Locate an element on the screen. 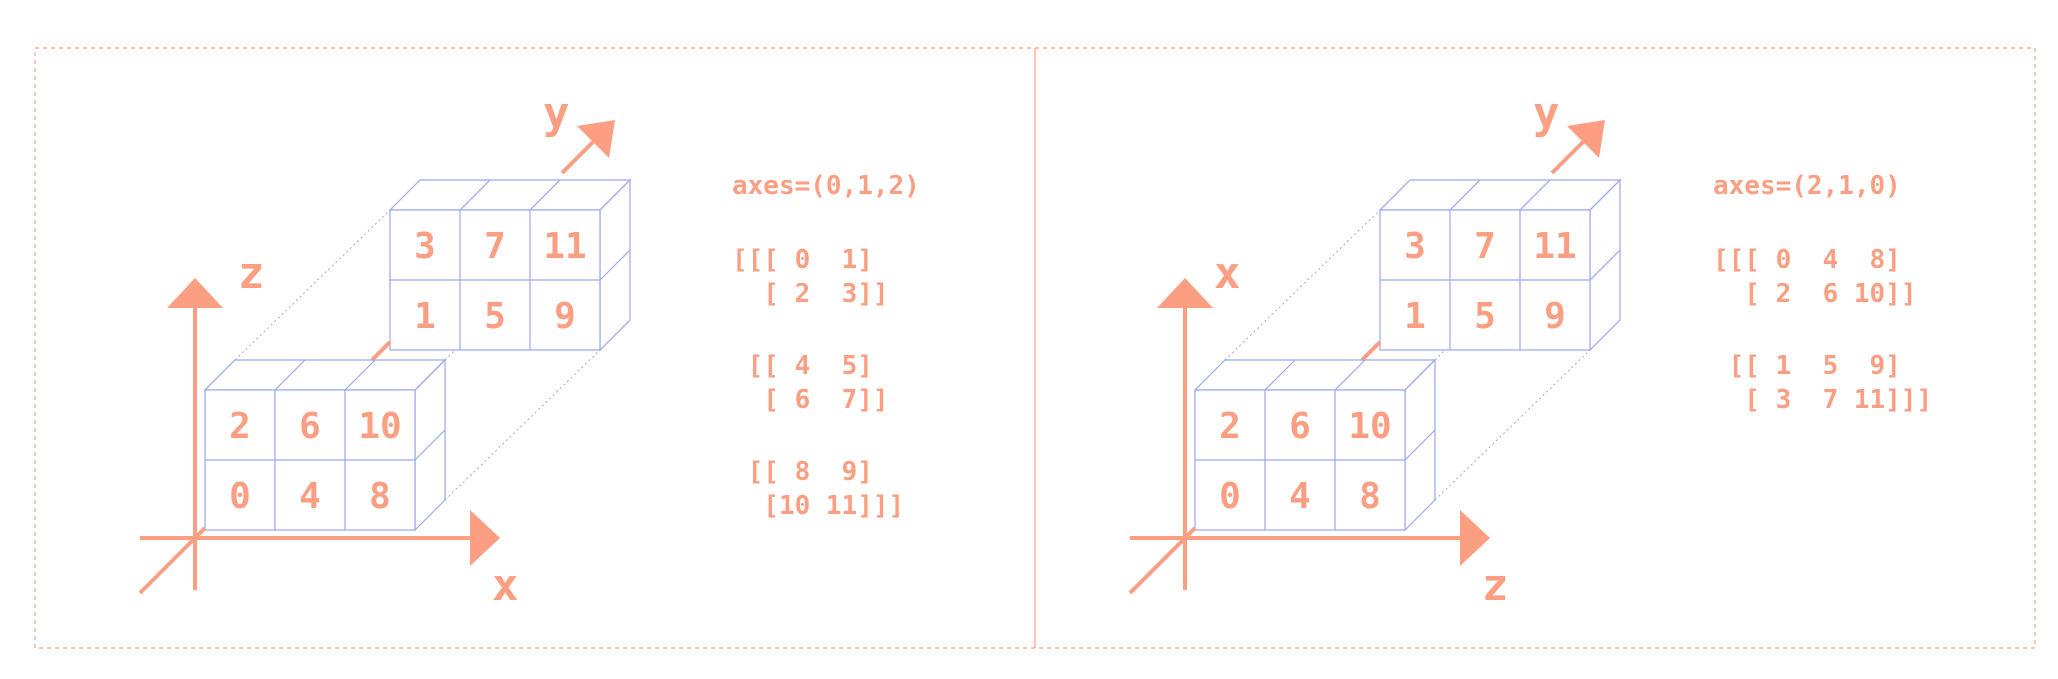  array-line: [10 11]]] is located at coordinates (818, 506).